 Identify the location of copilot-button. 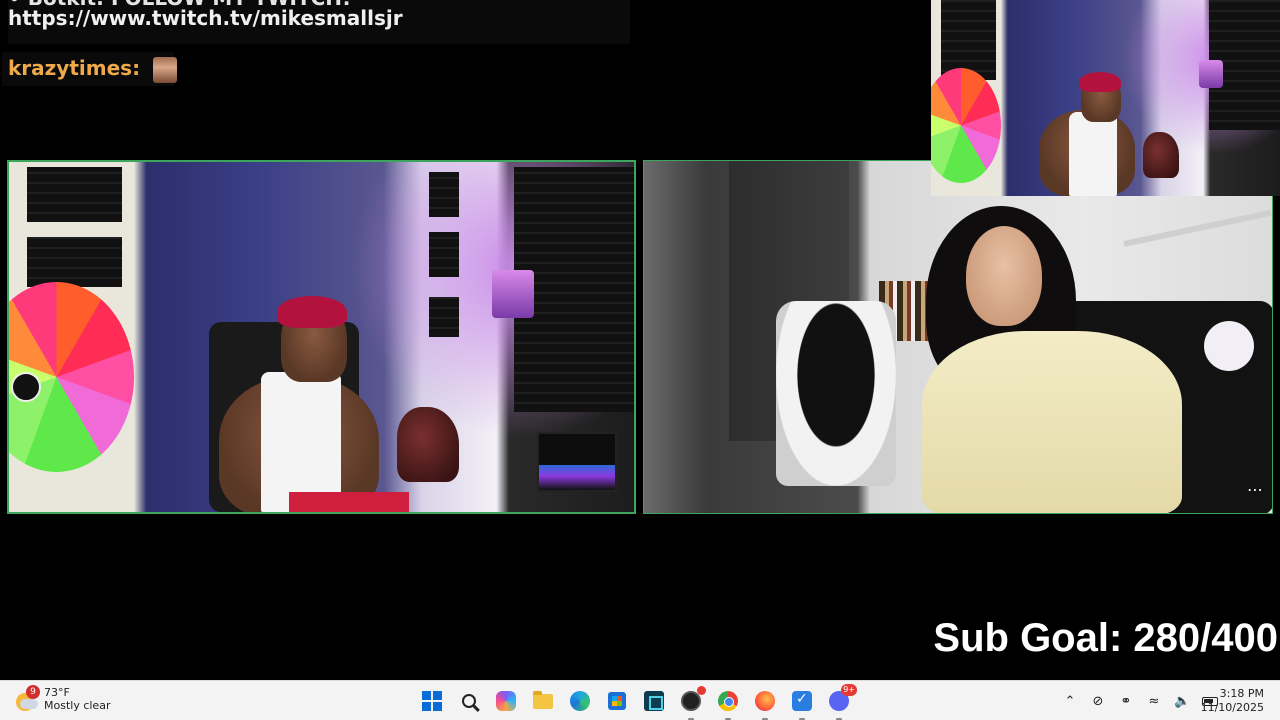
(506, 701).